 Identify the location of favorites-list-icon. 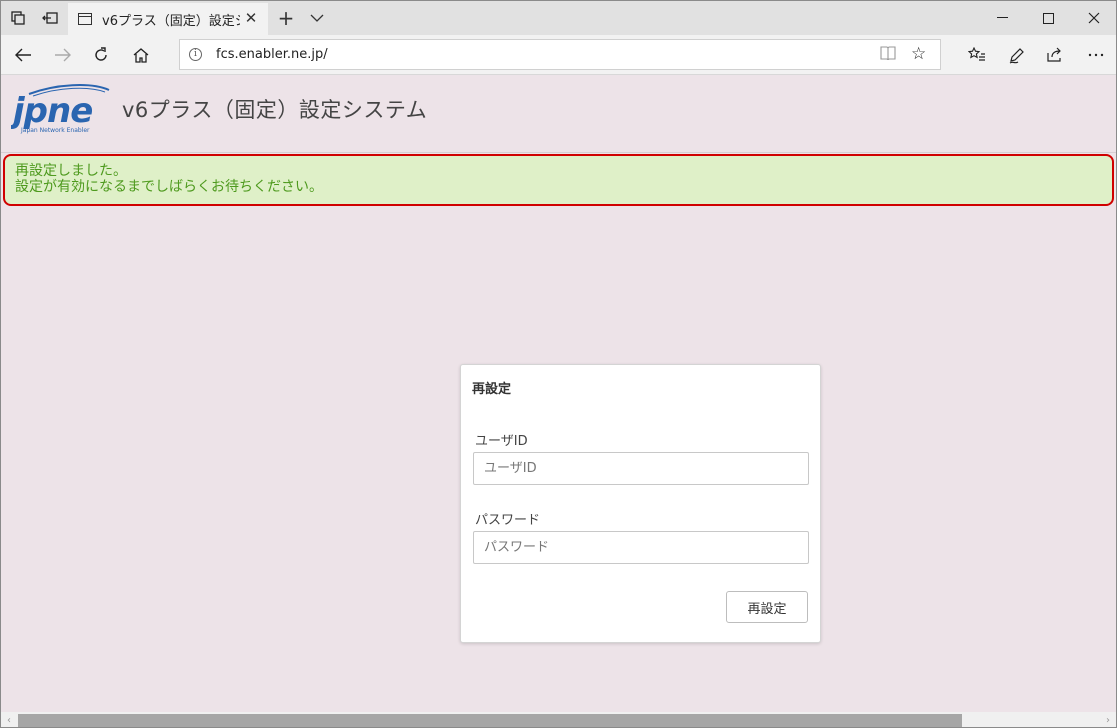
(977, 55).